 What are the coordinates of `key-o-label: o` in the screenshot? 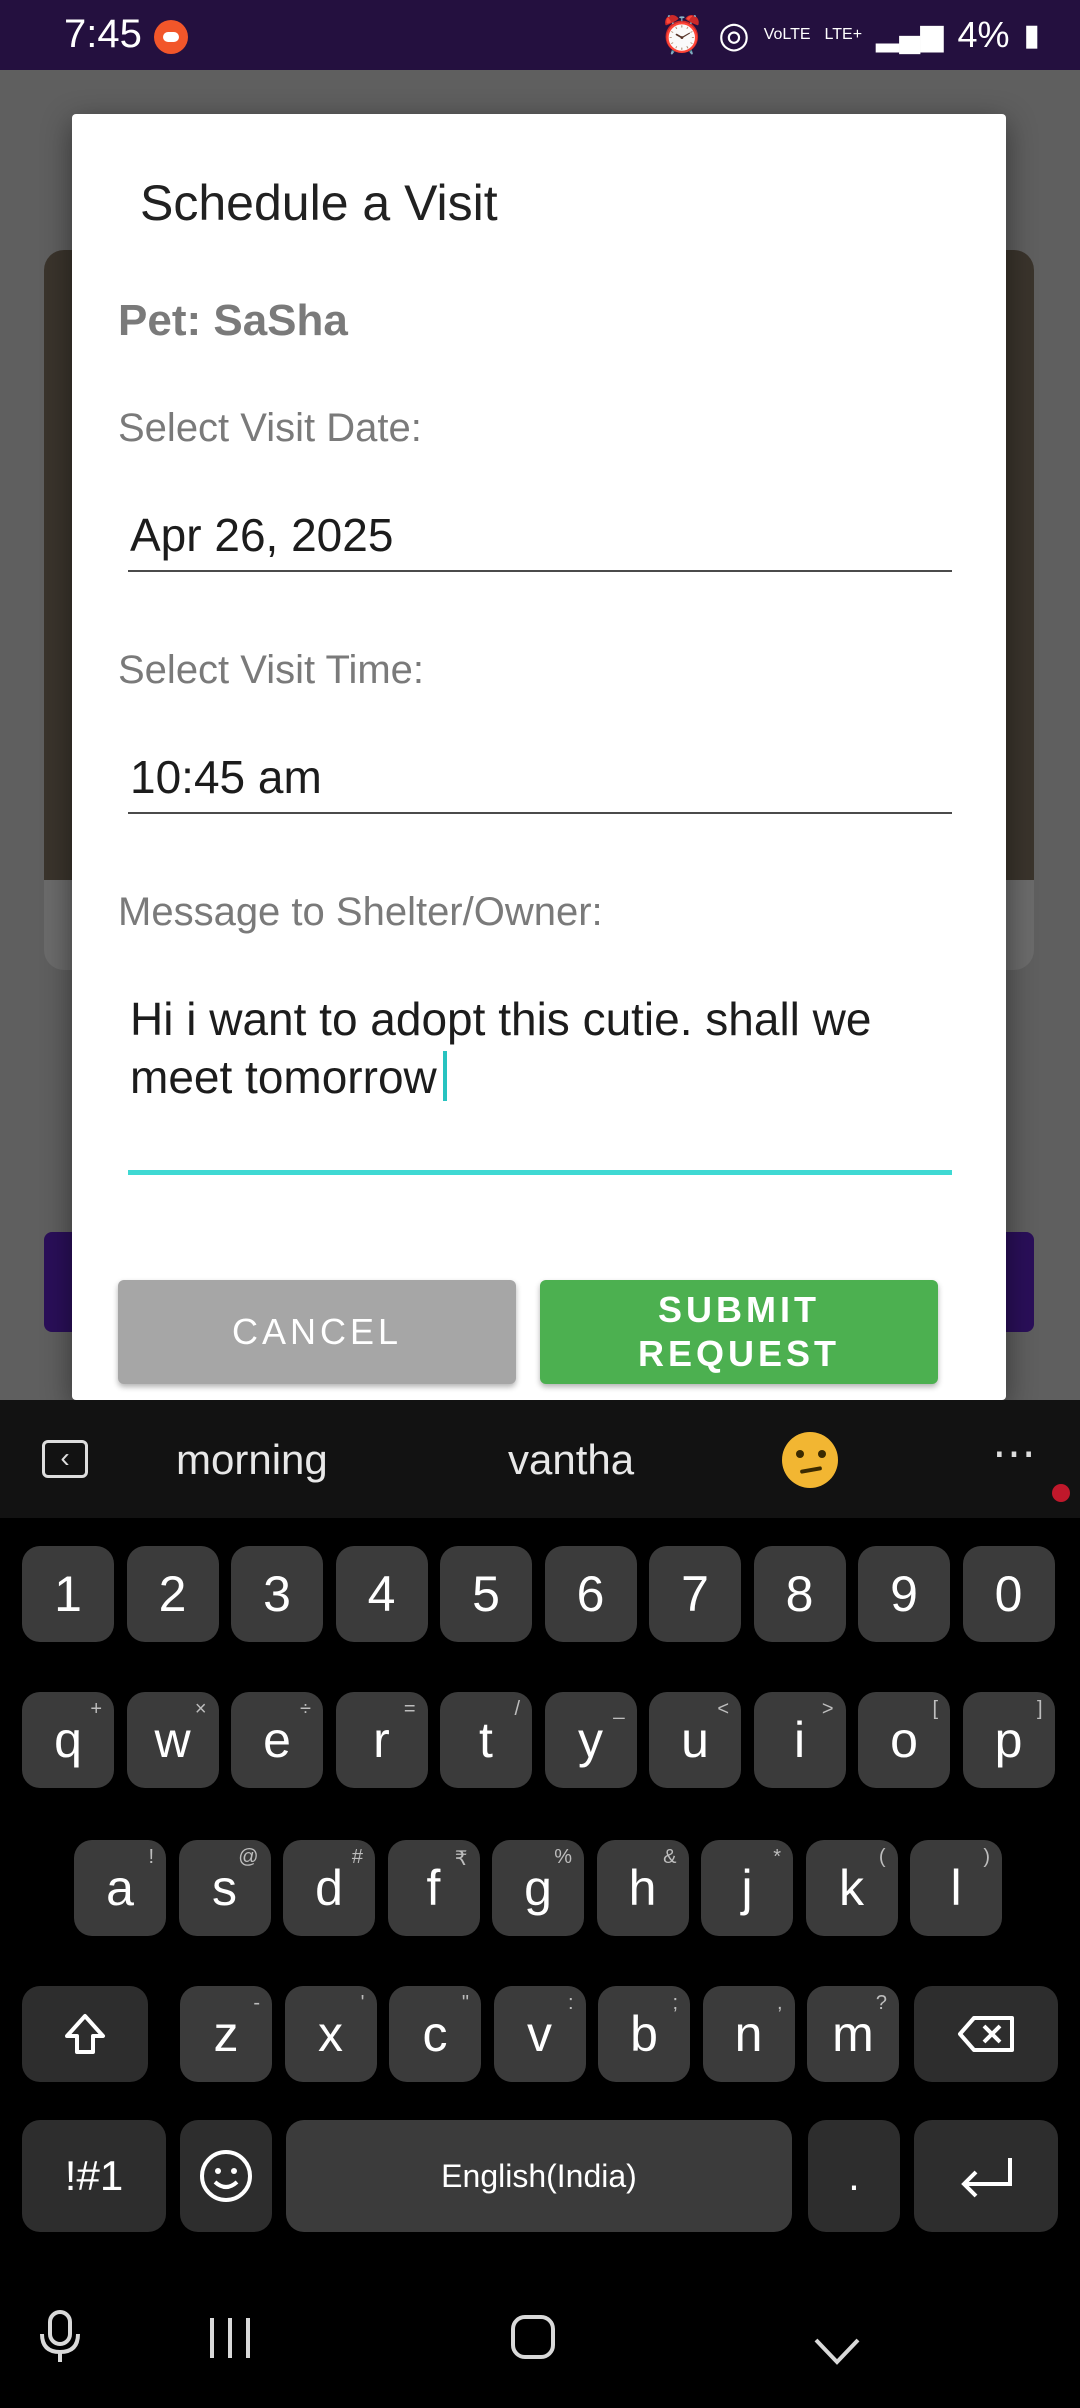 It's located at (904, 1740).